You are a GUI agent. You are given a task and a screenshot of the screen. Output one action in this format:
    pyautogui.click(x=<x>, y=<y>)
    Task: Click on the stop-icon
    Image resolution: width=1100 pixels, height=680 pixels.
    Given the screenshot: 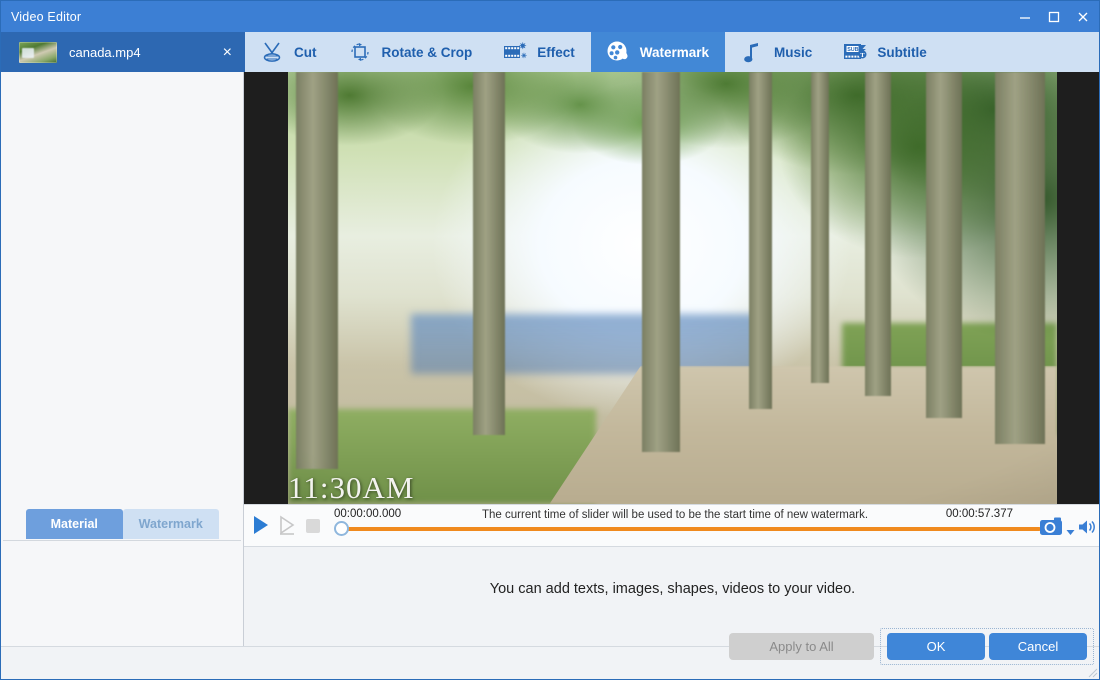 What is the action you would take?
    pyautogui.click(x=313, y=526)
    